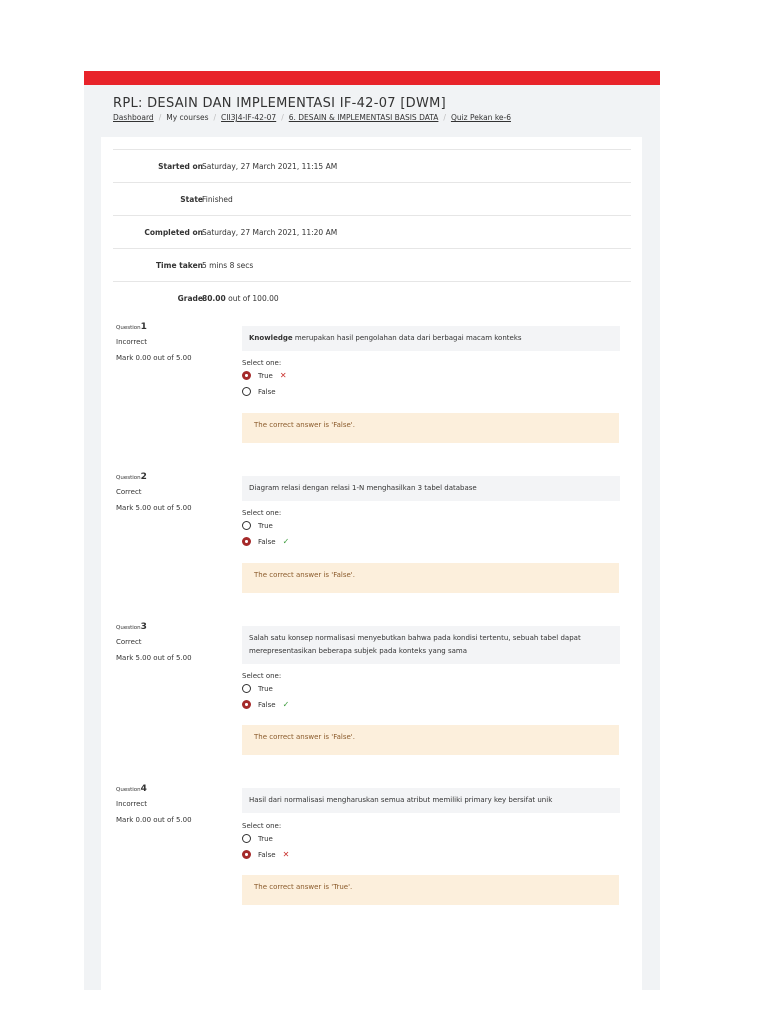 The width and height of the screenshot is (768, 1024). Describe the element at coordinates (372, 265) in the screenshot. I see `summary-row-time: Time taken 5 mins 8 secs` at that location.